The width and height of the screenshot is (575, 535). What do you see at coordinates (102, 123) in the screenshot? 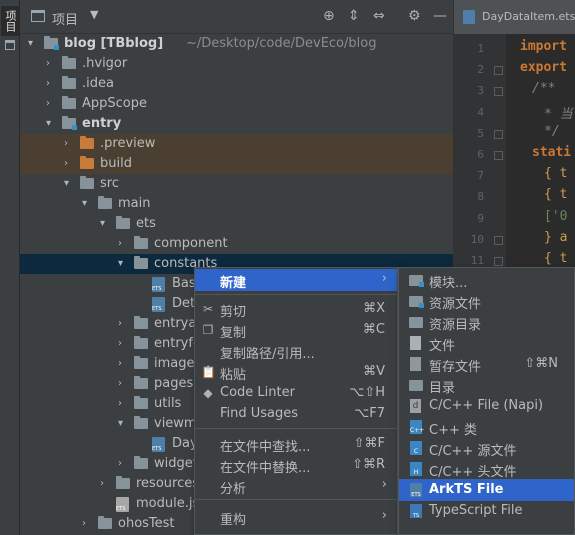
I see `tree-item-label: entry` at bounding box center [102, 123].